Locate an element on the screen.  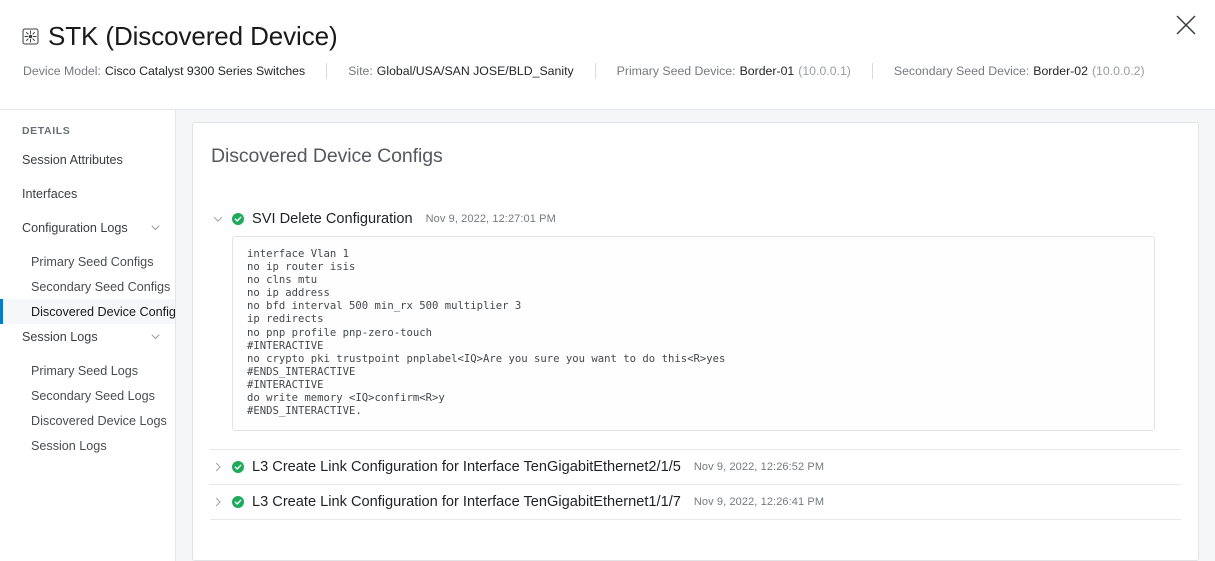
sidebar-item-label: Primary Seed Logs is located at coordinates (85, 370).